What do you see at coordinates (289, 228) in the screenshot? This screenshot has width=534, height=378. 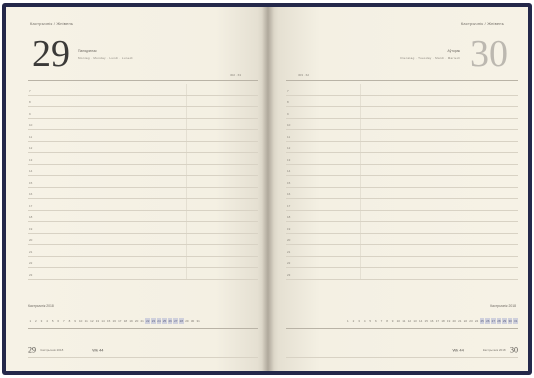 I see `hour-label: 19` at bounding box center [289, 228].